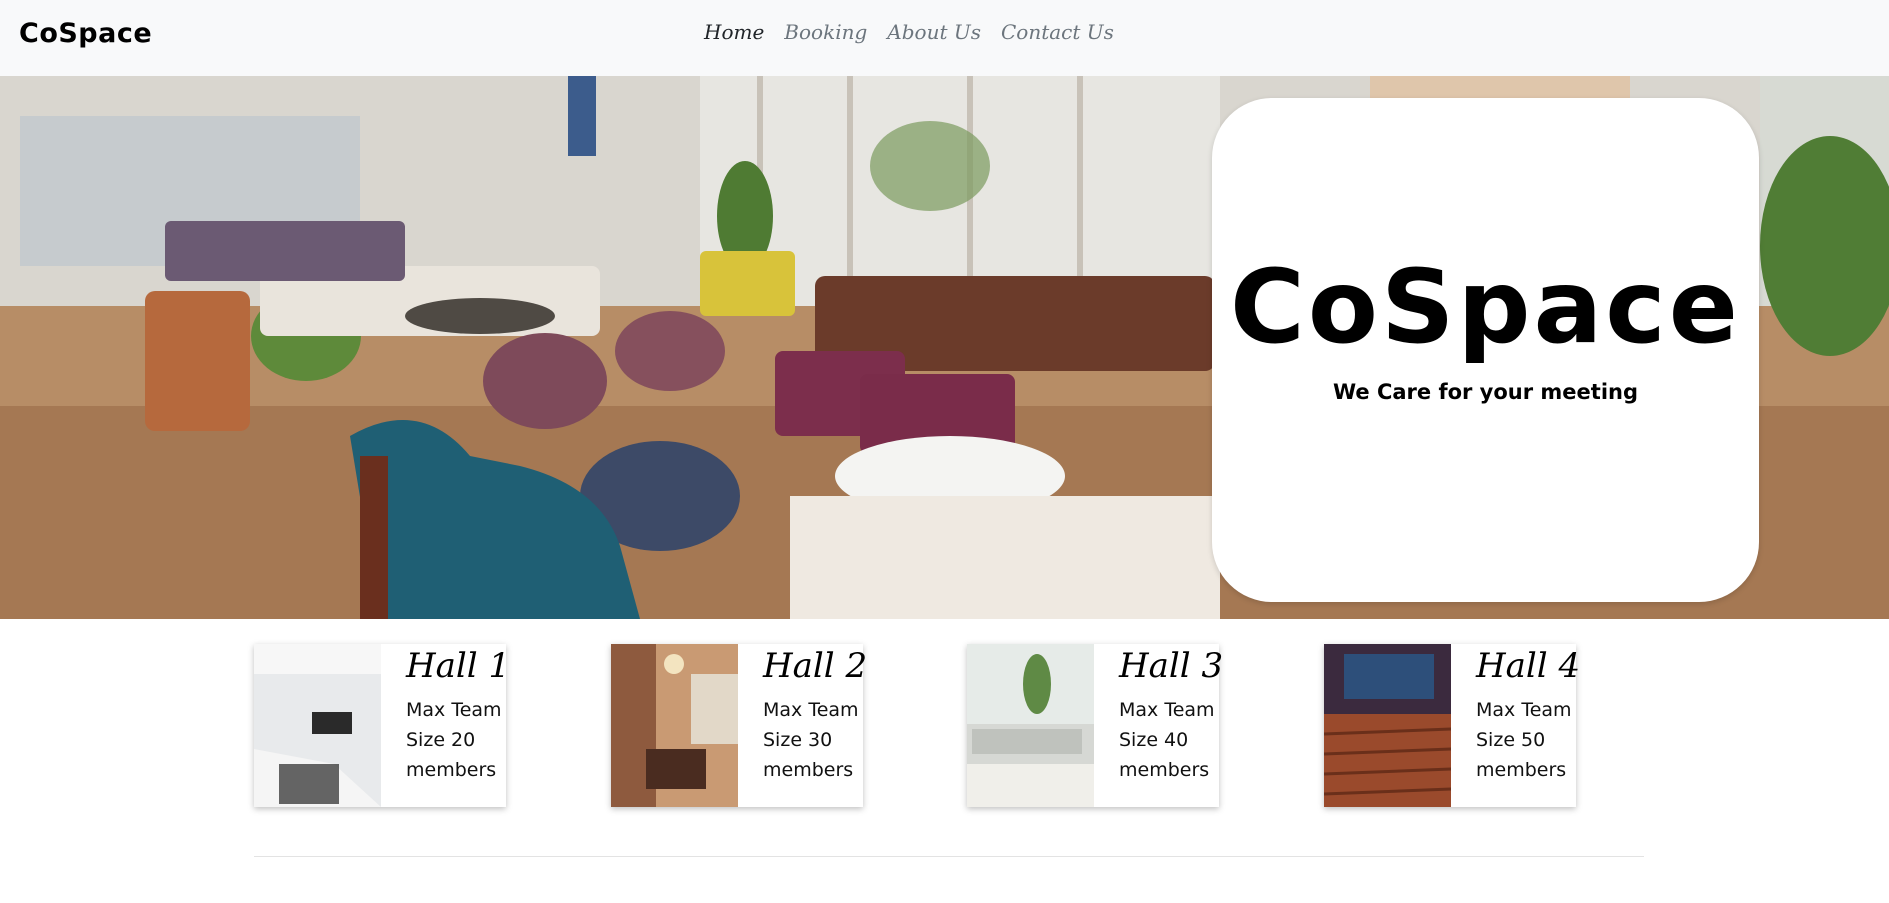 The image size is (1889, 903). Describe the element at coordinates (382, 725) in the screenshot. I see `hall-card-1: Hall 1 Max Team Size 20 members` at that location.